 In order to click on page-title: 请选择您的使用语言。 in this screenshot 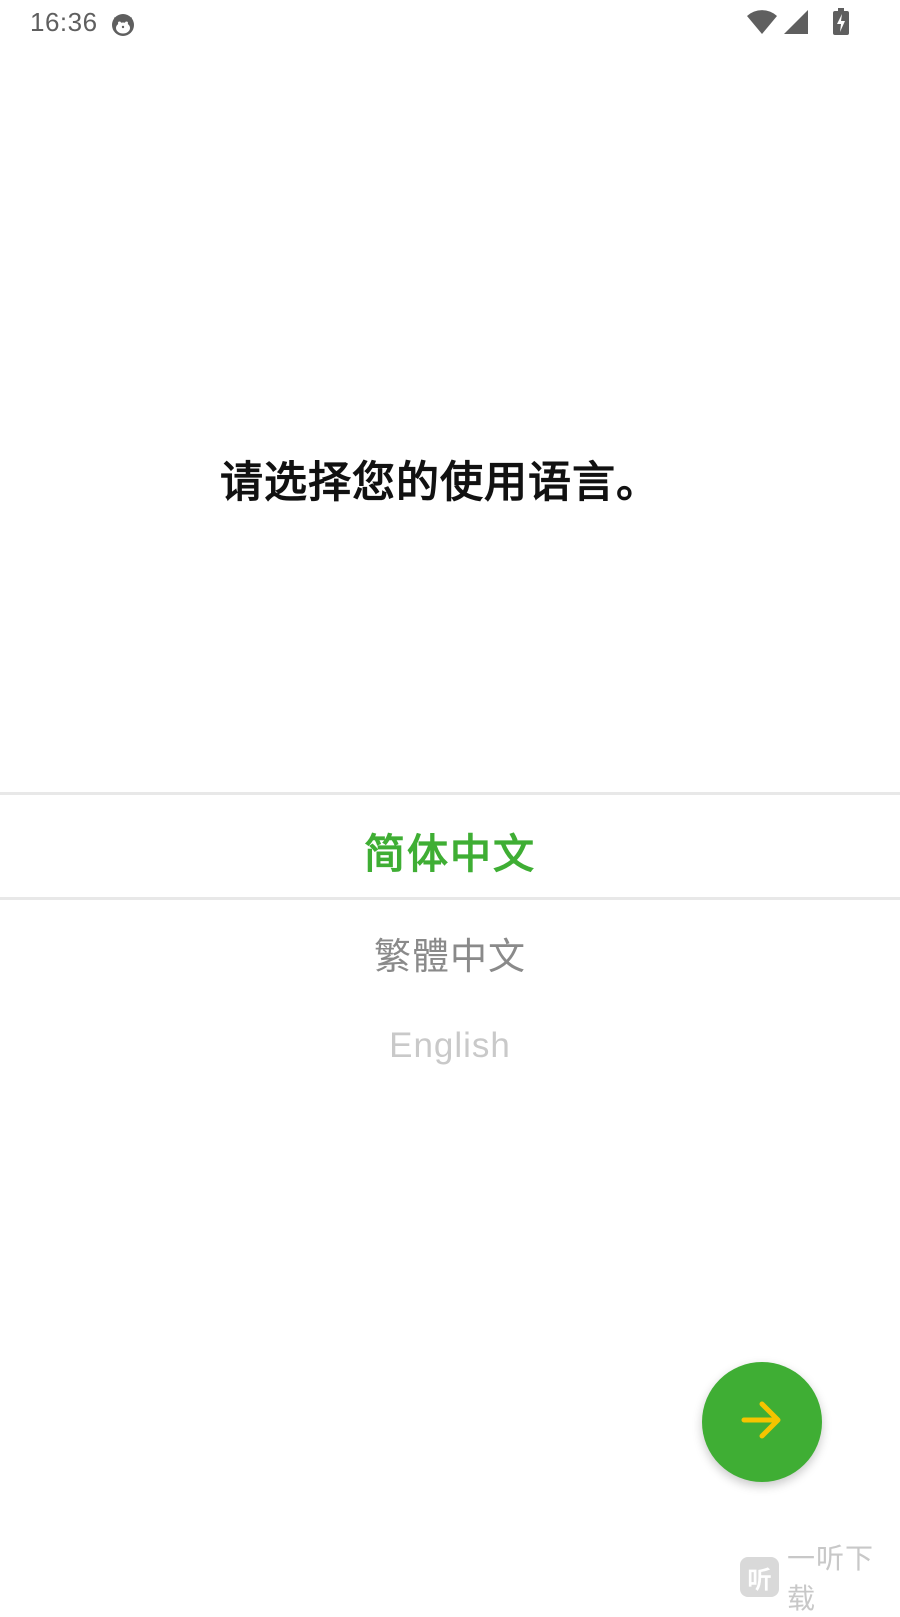, I will do `click(440, 483)`.